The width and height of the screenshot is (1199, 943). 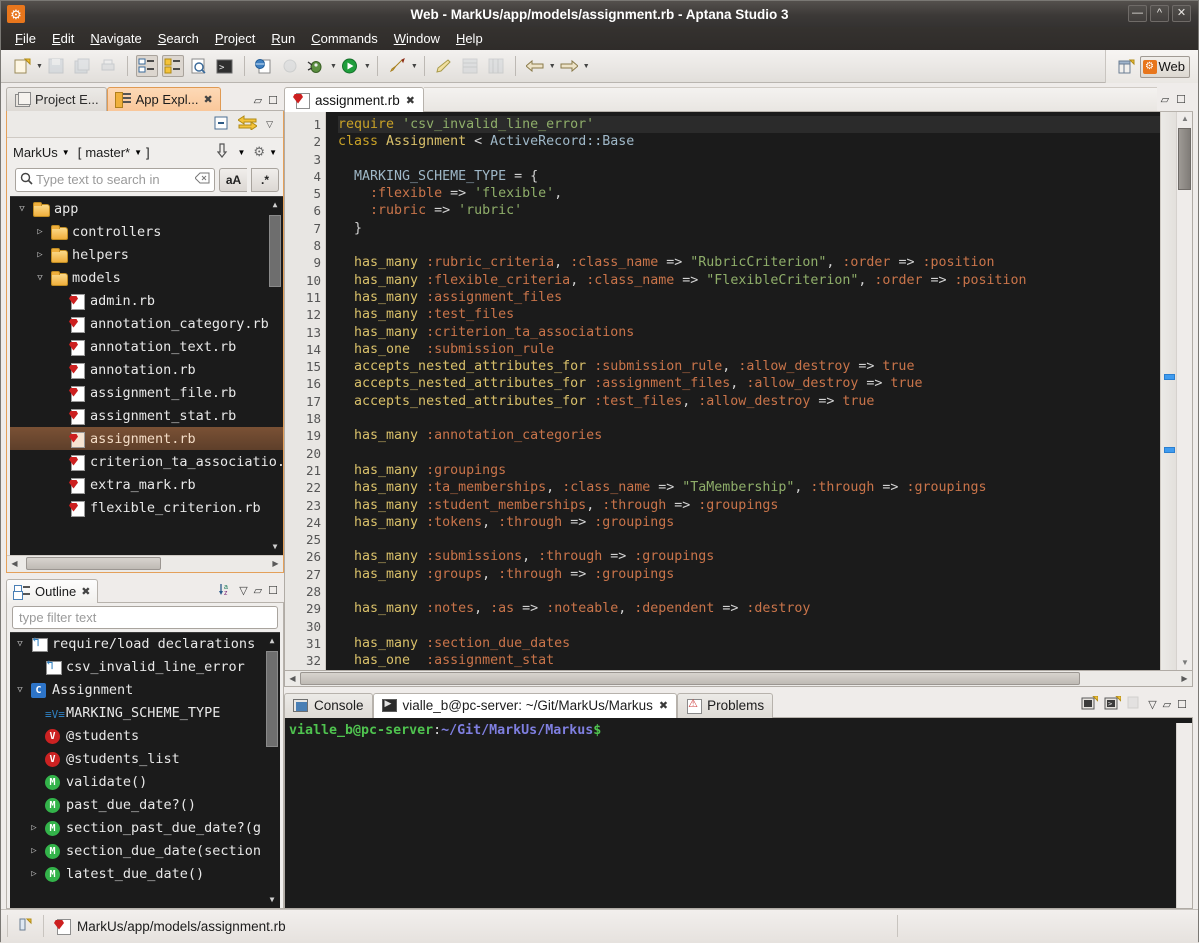 What do you see at coordinates (749, 210) in the screenshot?
I see `code-line: :rubric => 'rubric'` at bounding box center [749, 210].